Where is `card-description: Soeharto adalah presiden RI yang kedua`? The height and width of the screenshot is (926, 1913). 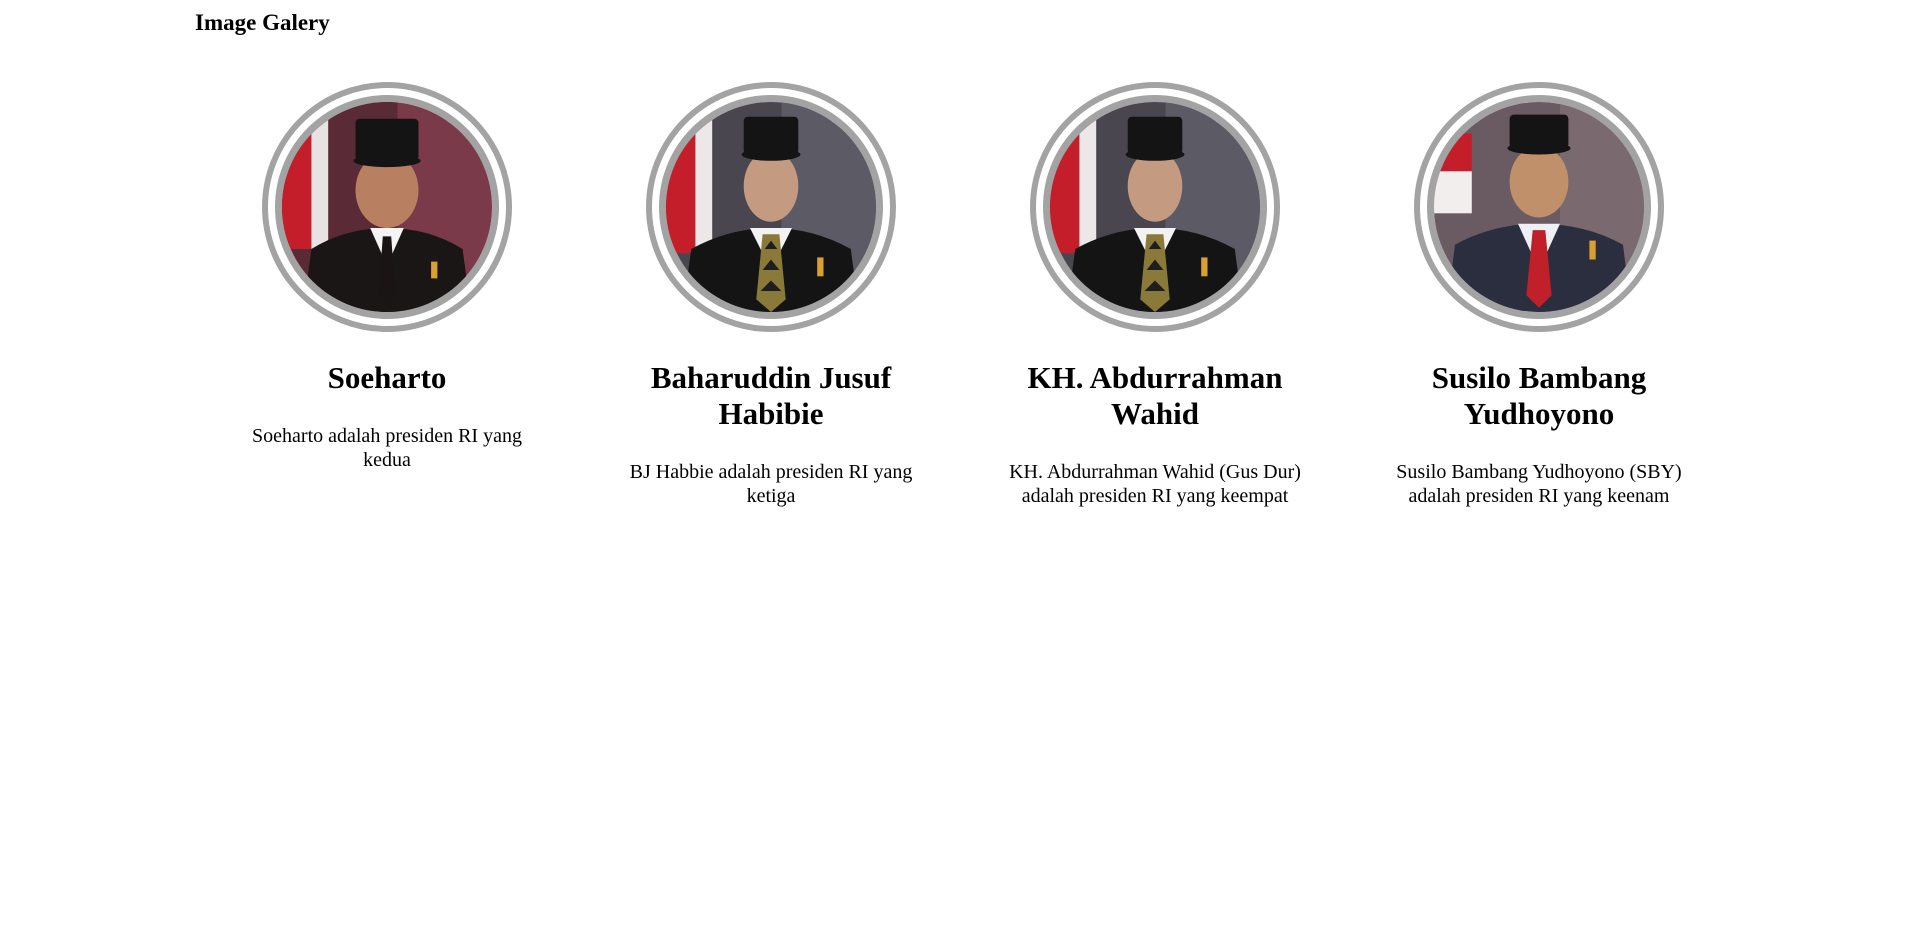
card-description: Soeharto adalah presiden RI yang kedua is located at coordinates (387, 448).